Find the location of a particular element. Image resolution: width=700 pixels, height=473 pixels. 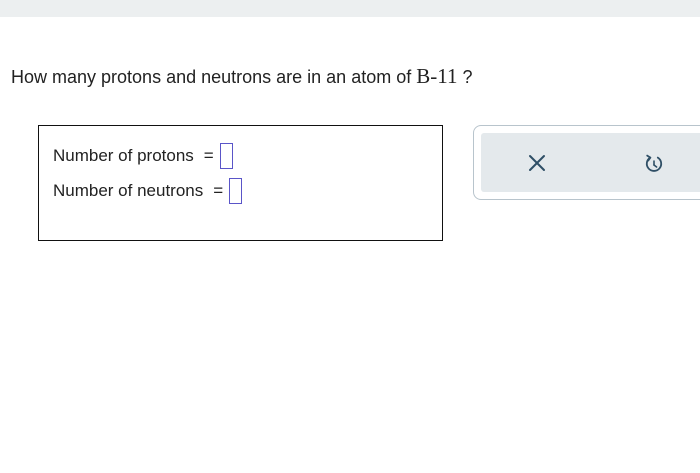

isotope-formula: B-11 is located at coordinates (437, 76).